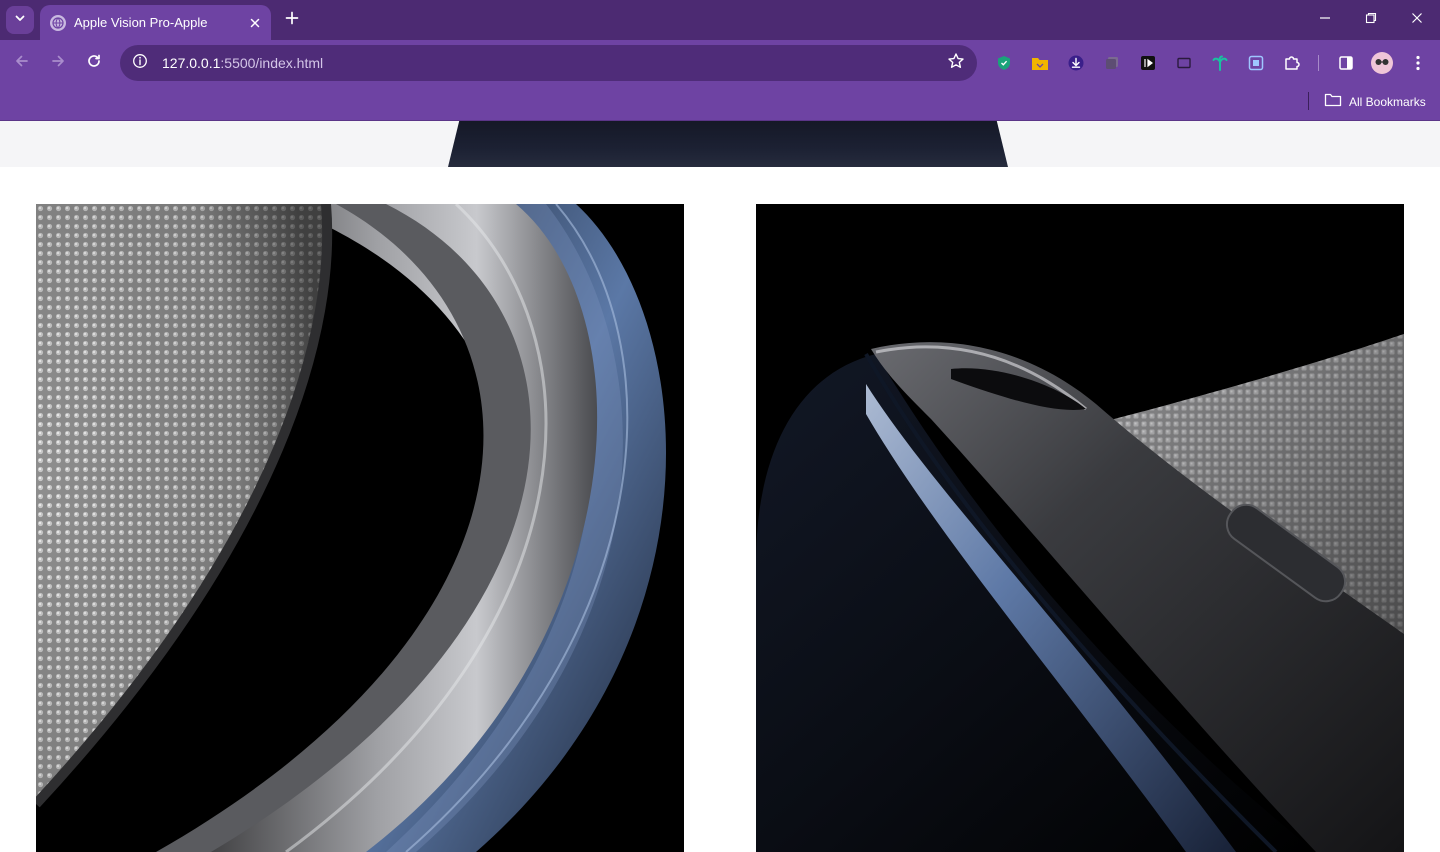 The height and width of the screenshot is (852, 1440). Describe the element at coordinates (1318, 63) in the screenshot. I see `toolbar-divider` at that location.